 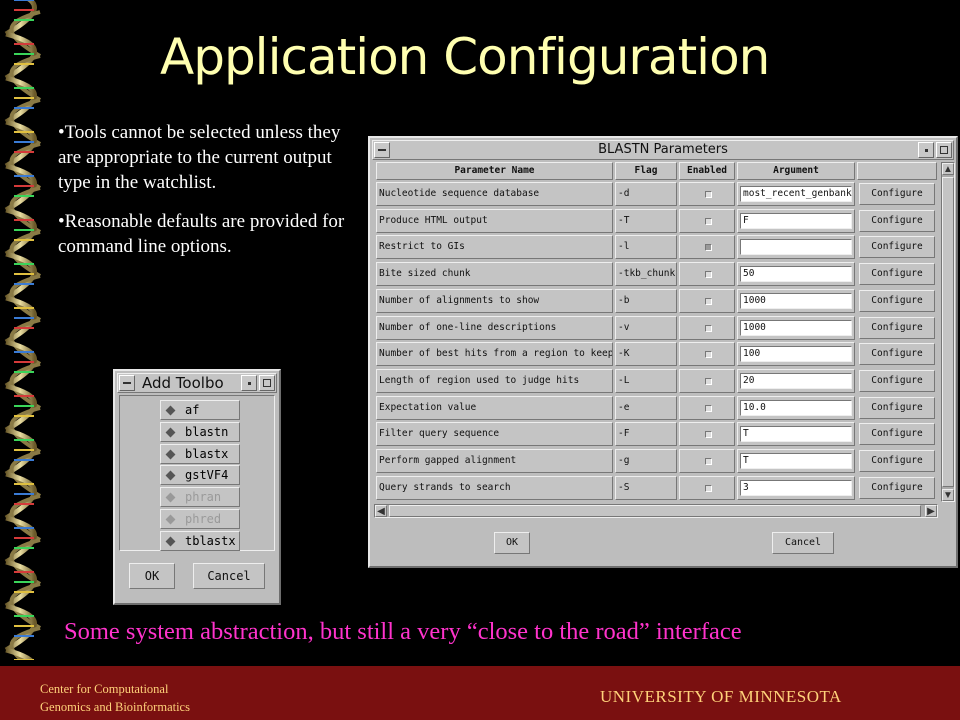 What do you see at coordinates (646, 327) in the screenshot?
I see `parameter-flag: -v` at bounding box center [646, 327].